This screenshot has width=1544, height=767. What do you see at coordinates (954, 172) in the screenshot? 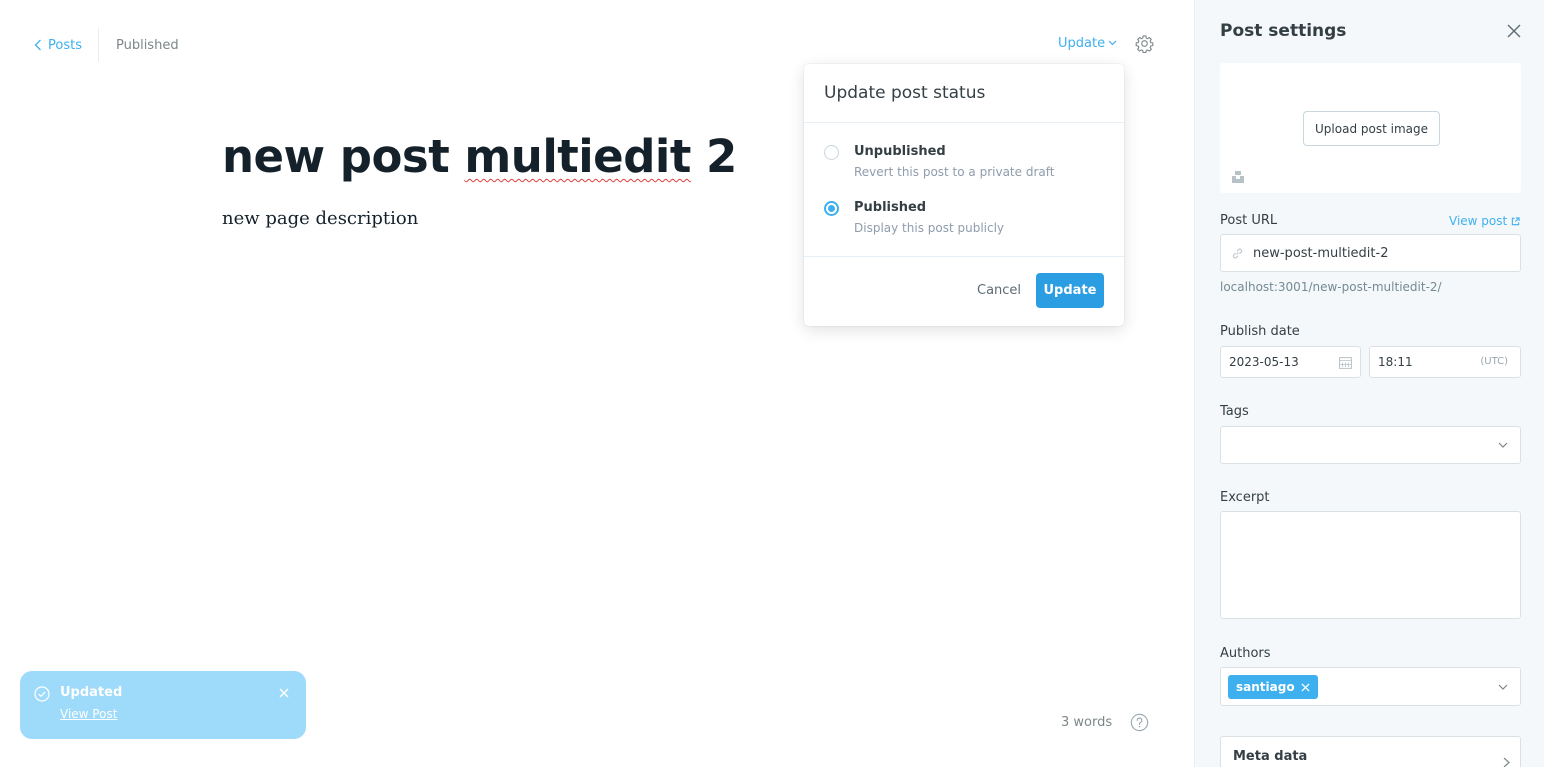
I see `unpublished-description: Revert this post to a private draft` at bounding box center [954, 172].